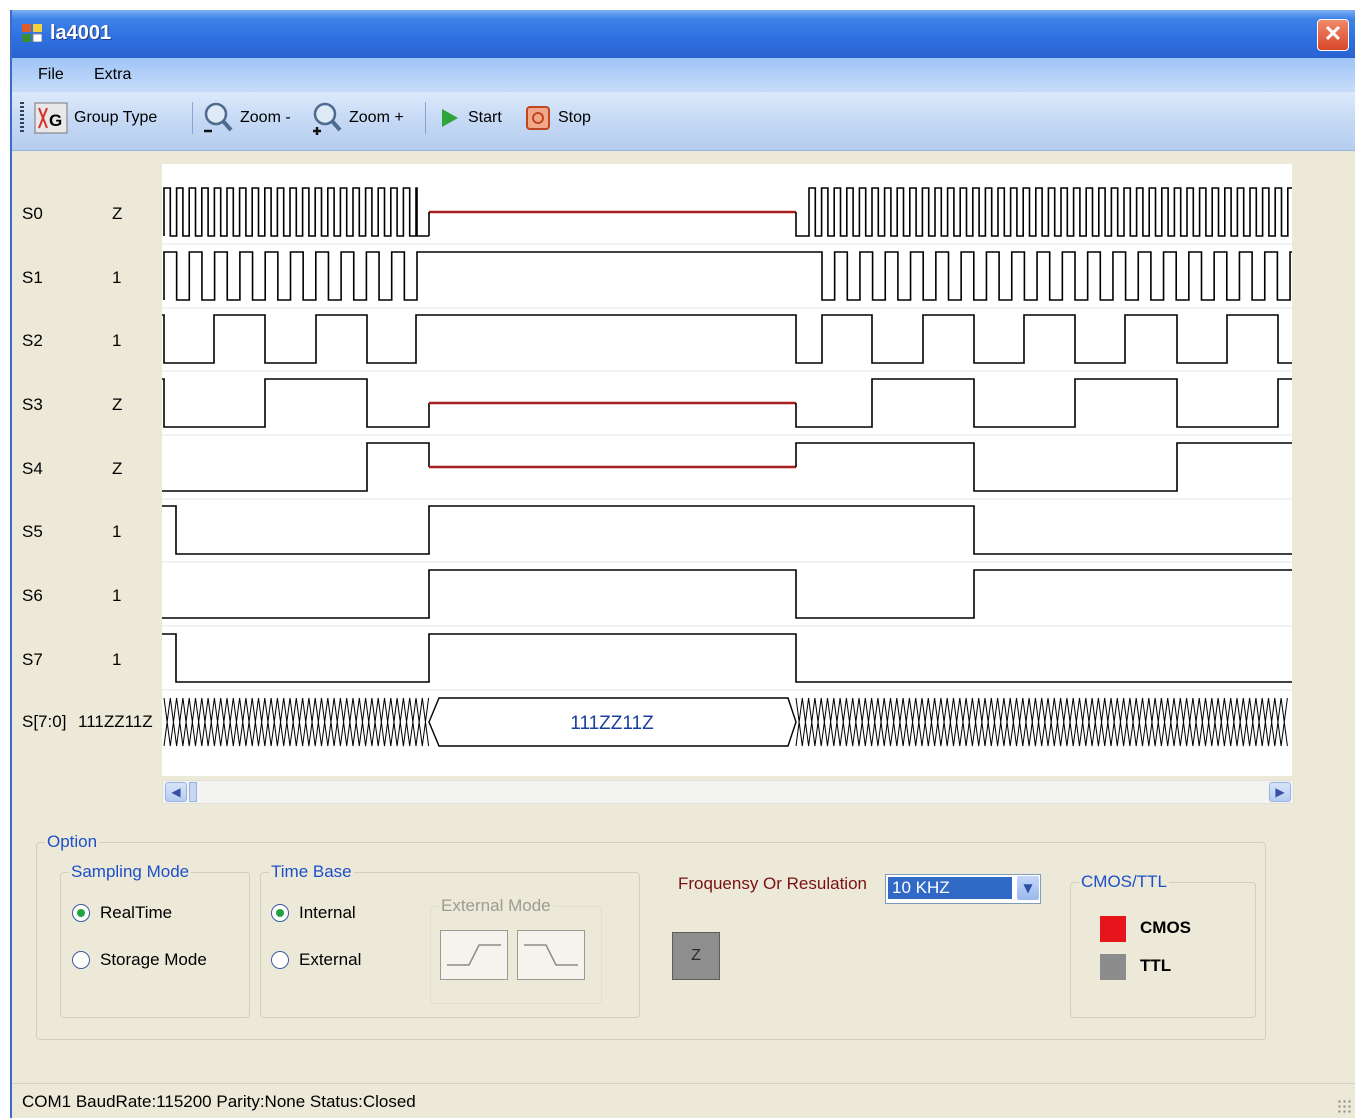 The image size is (1355, 1118). I want to click on group-type-button: G Group Type, so click(95, 118).